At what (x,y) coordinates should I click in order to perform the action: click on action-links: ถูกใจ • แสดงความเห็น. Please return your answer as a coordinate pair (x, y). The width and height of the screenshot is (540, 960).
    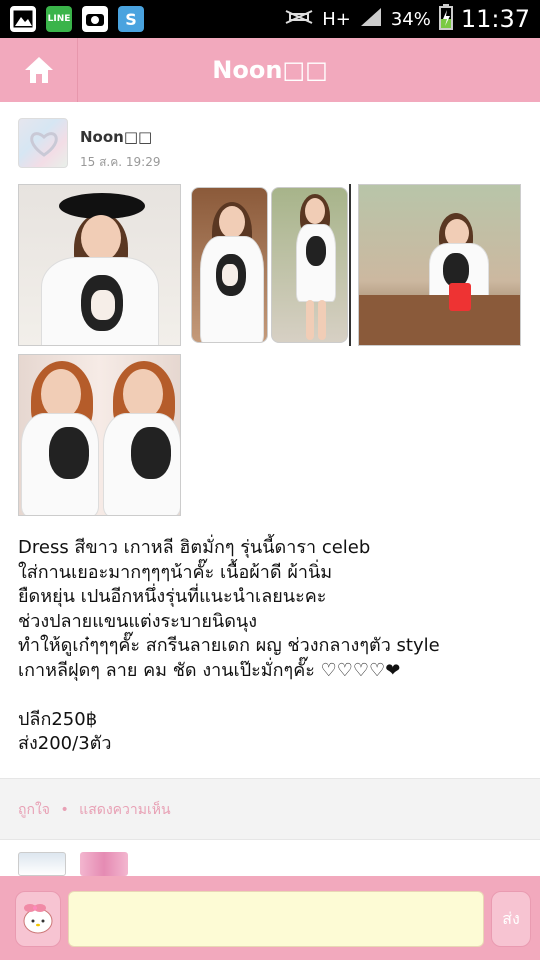
    Looking at the image, I should click on (94, 810).